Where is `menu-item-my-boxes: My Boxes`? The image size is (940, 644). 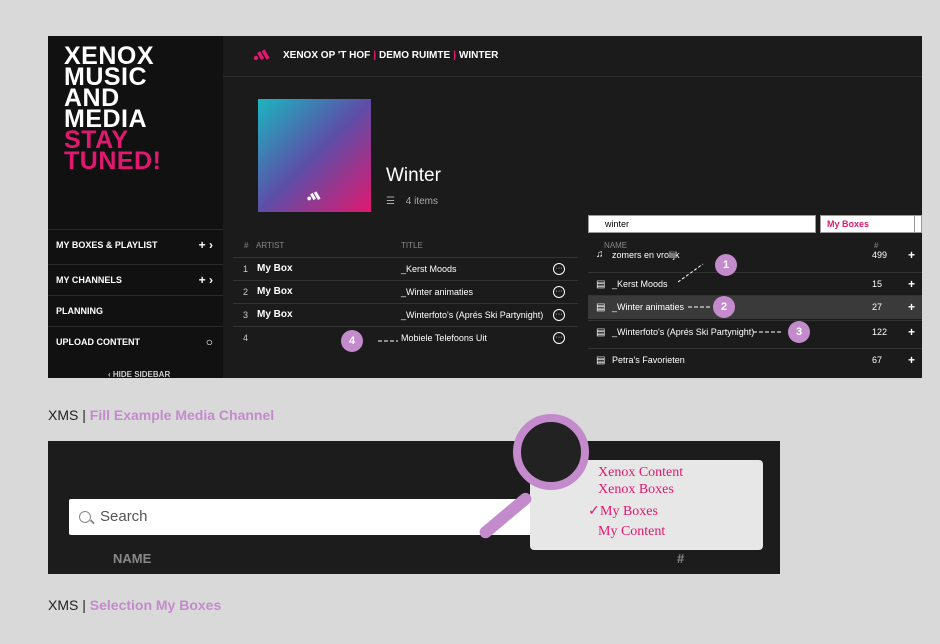 menu-item-my-boxes: My Boxes is located at coordinates (629, 511).